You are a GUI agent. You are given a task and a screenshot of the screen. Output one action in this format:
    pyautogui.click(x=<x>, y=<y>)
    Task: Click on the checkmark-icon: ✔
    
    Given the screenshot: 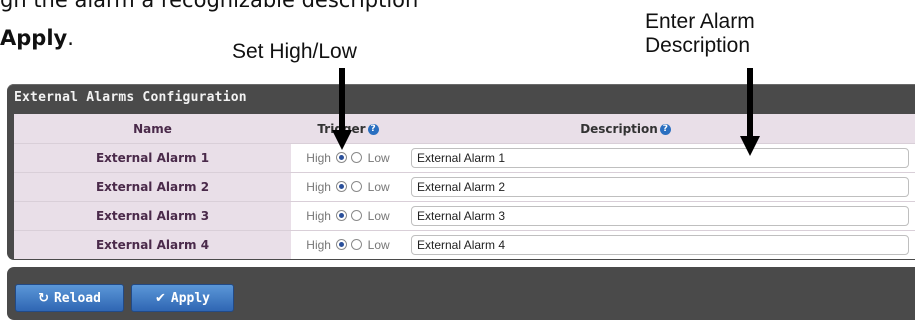 What is the action you would take?
    pyautogui.click(x=160, y=298)
    